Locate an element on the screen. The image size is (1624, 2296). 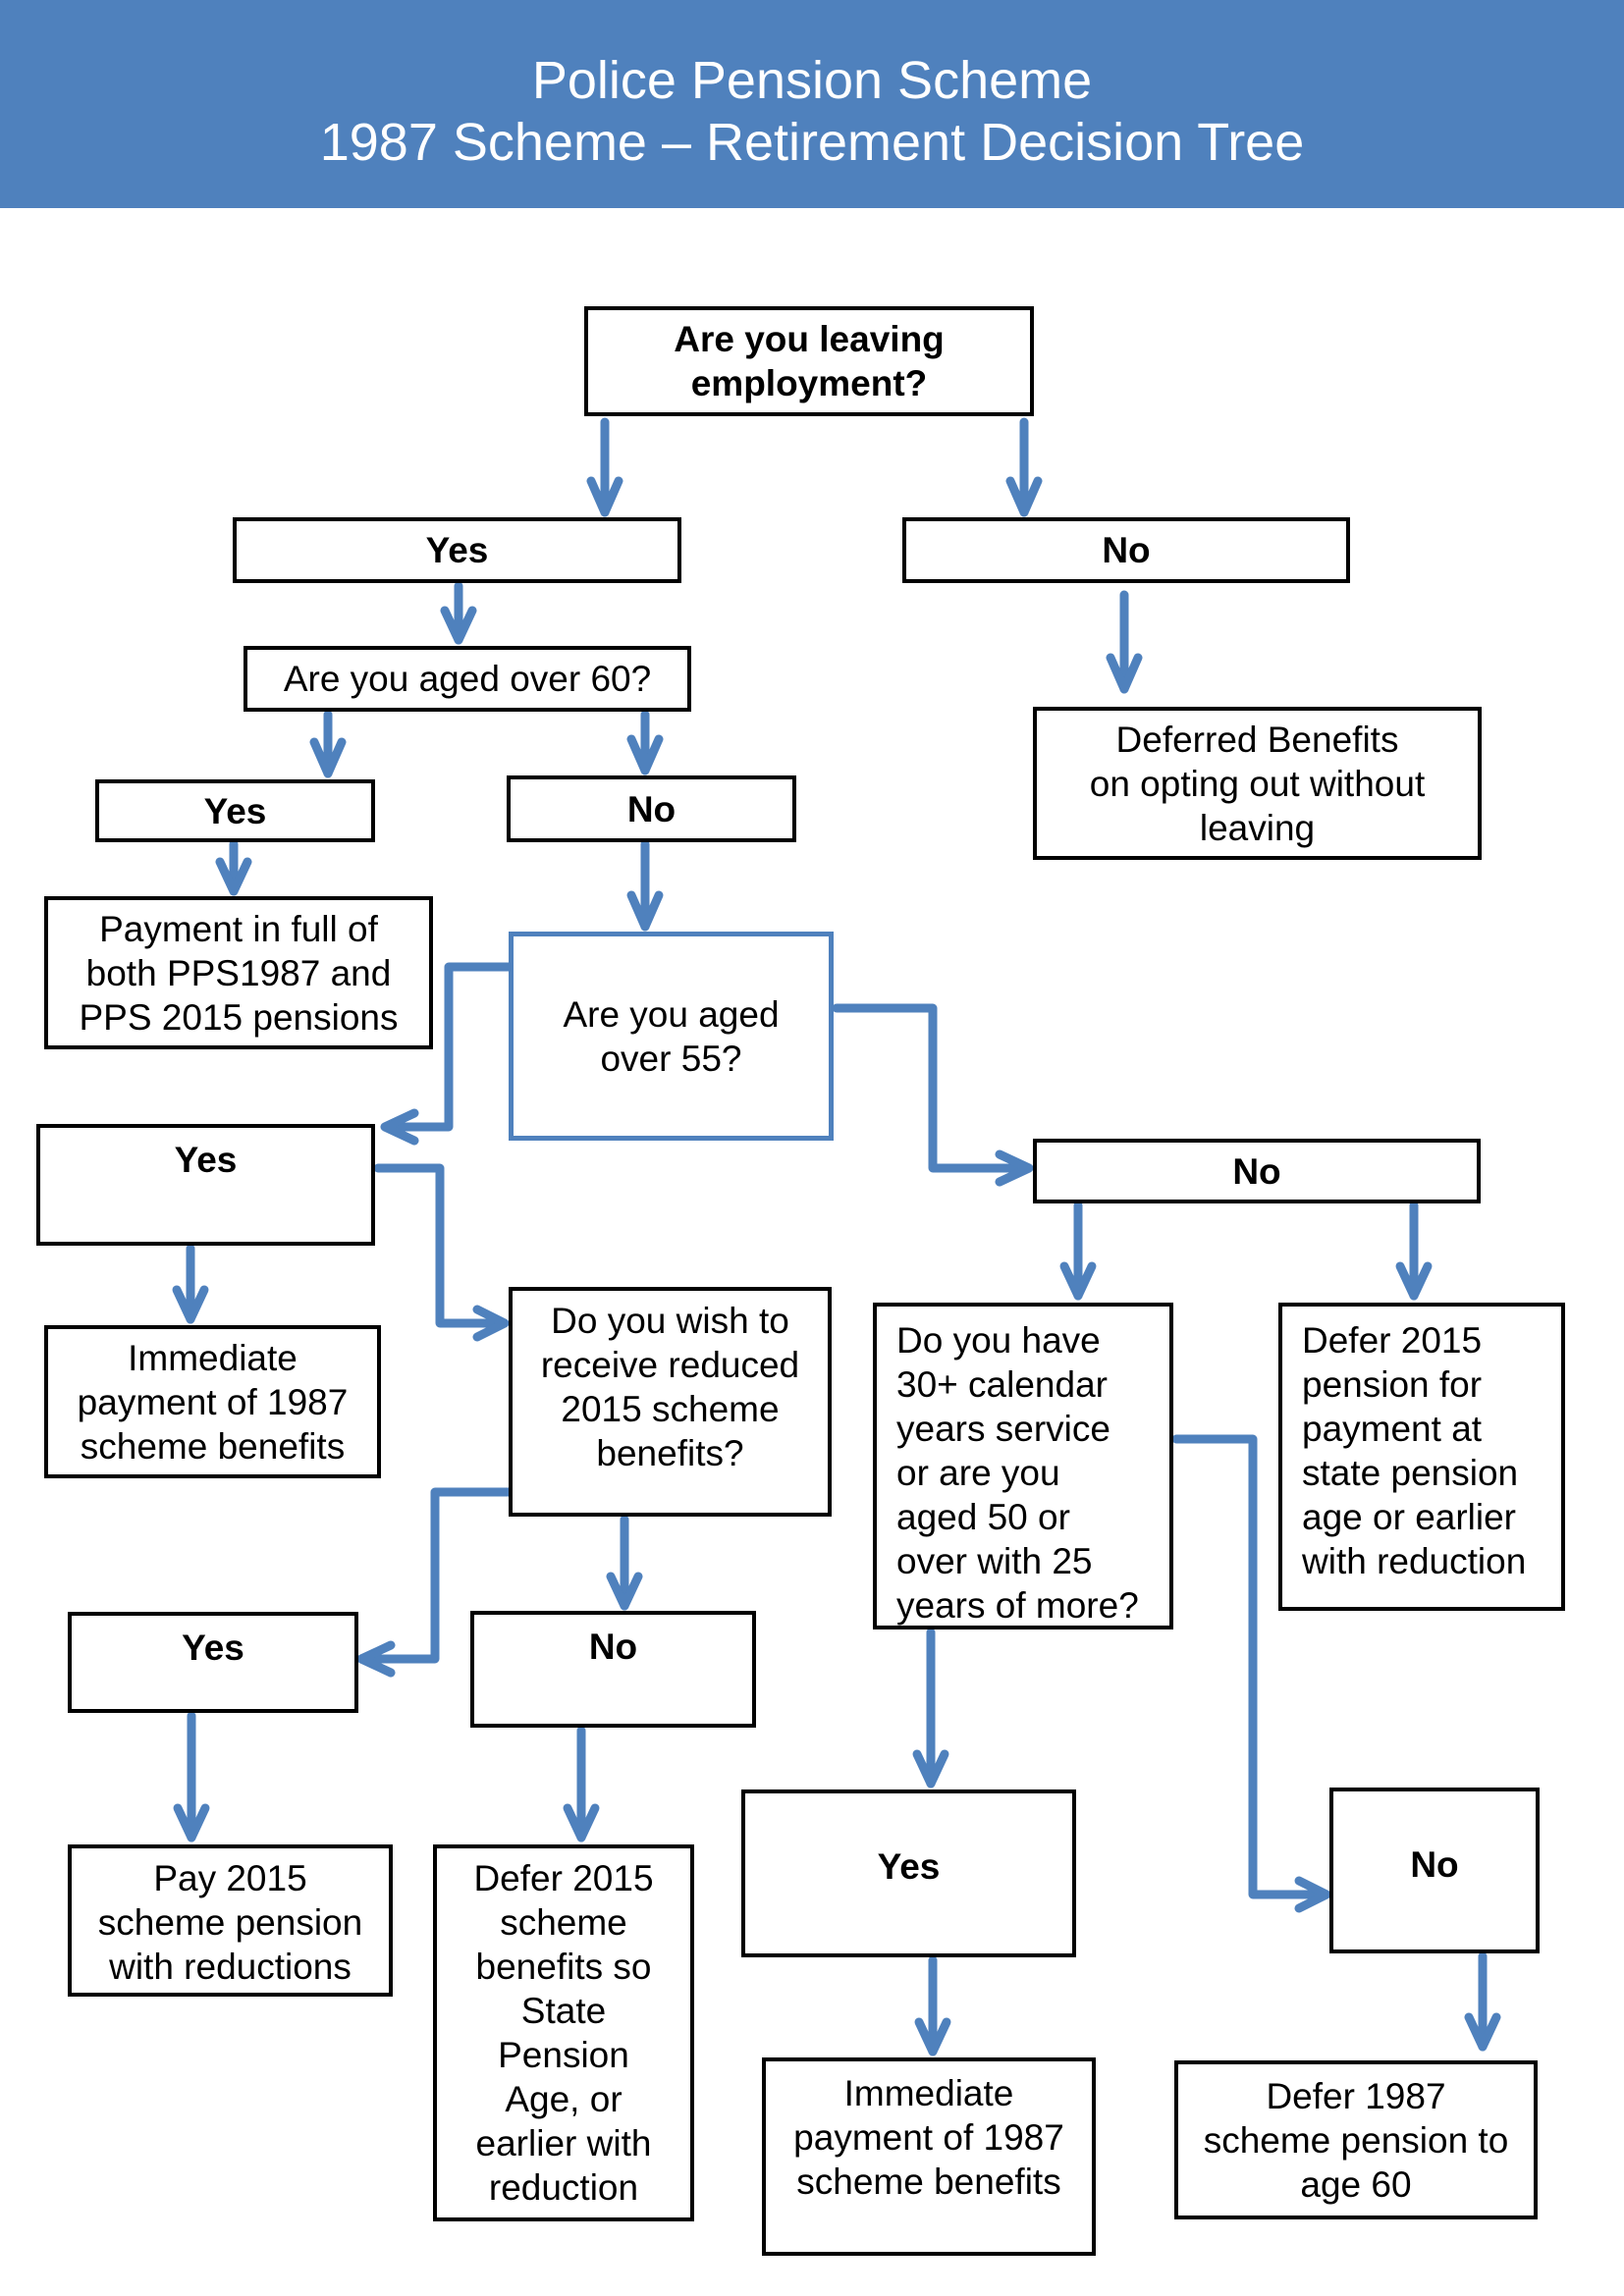
arrow-yes55-to-immediate is located at coordinates (190, 1284).